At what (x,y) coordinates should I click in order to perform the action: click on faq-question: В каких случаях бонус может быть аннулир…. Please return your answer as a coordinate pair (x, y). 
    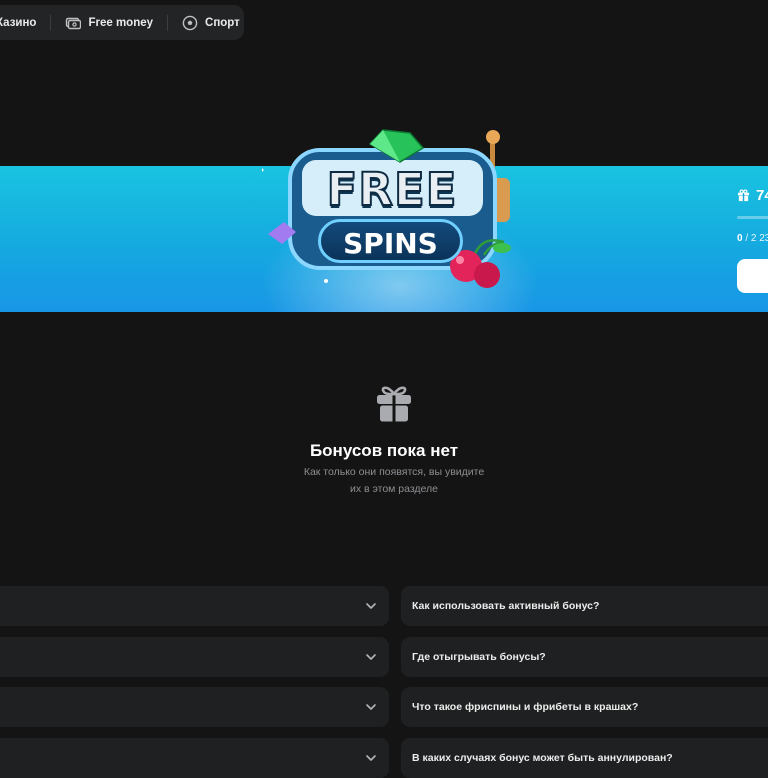
    Looking at the image, I should click on (542, 758).